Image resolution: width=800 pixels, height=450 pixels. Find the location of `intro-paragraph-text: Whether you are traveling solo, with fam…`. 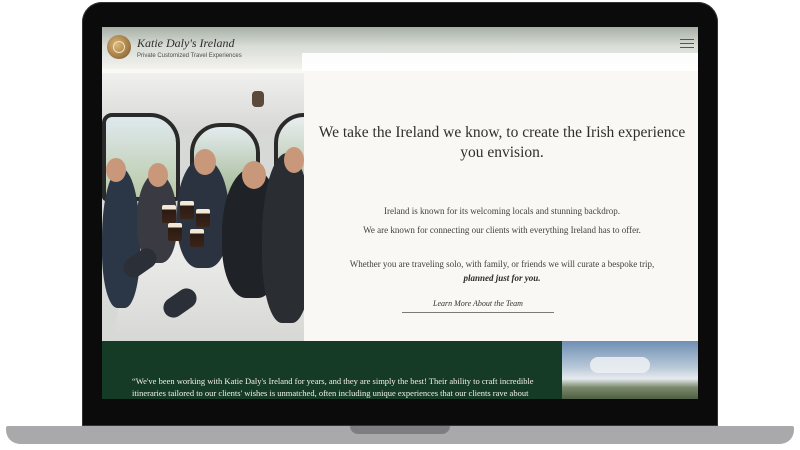

intro-paragraph-text: Whether you are traveling solo, with fam… is located at coordinates (502, 264).